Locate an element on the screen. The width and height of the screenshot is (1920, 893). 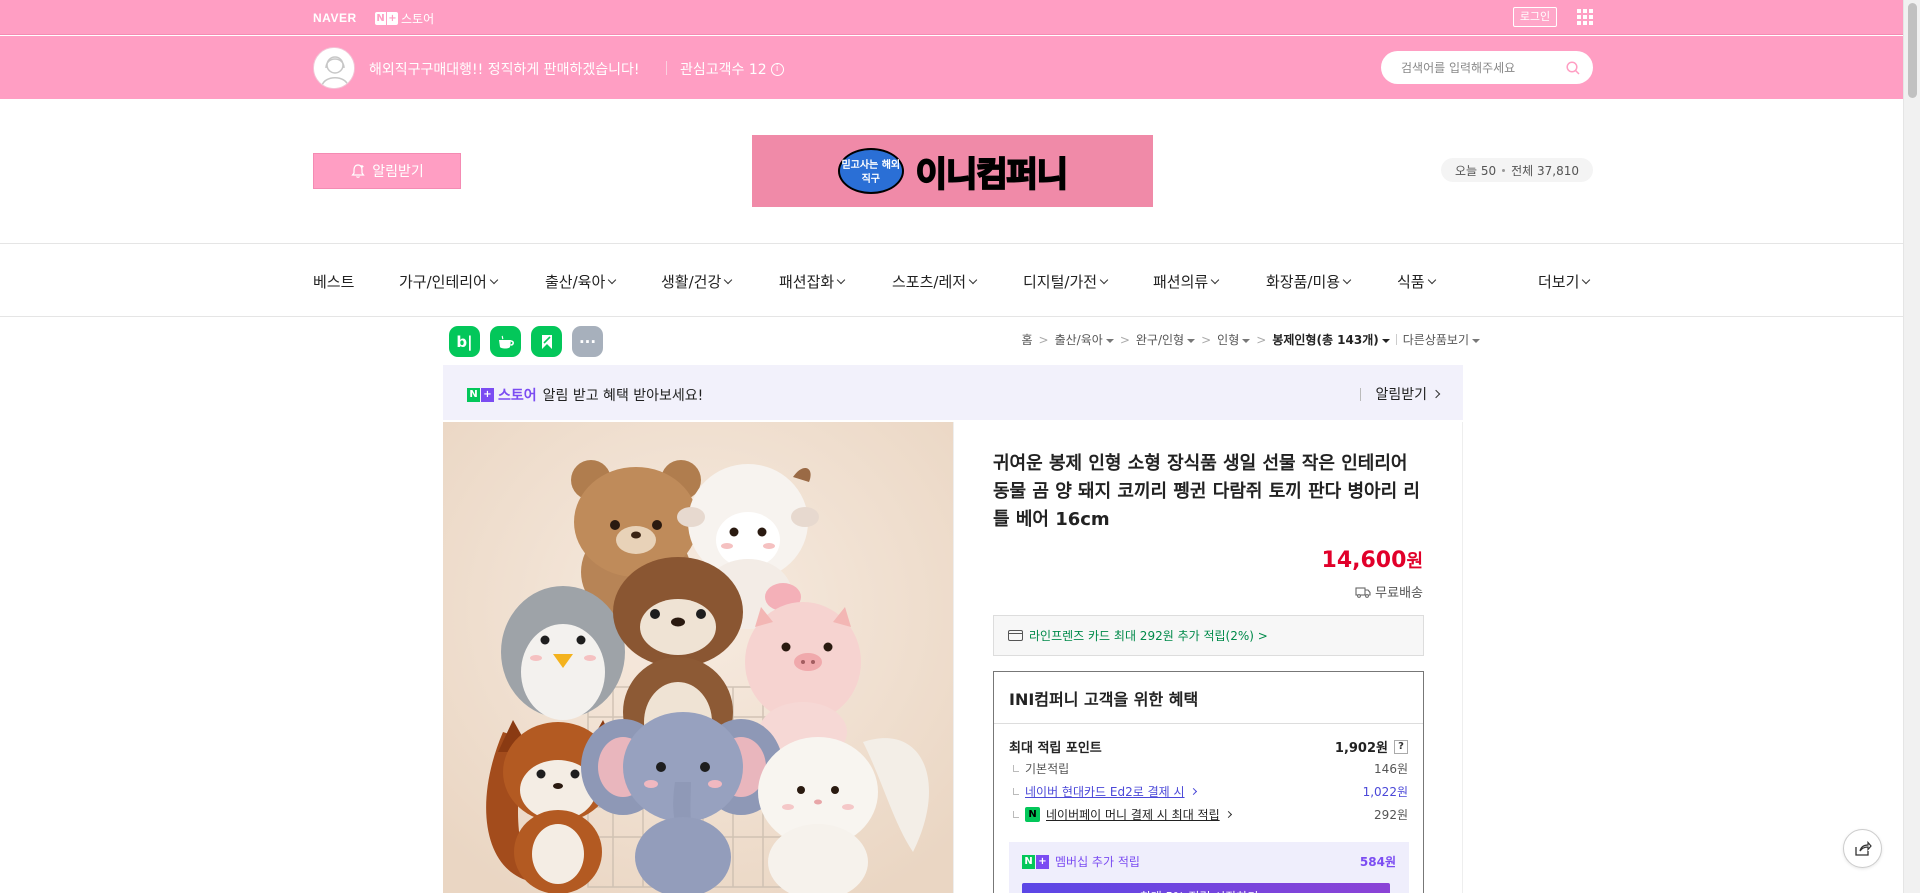
card-points-row: 네이버 현대카드 Ed2로 결제 시 1,022원 is located at coordinates (1208, 791).